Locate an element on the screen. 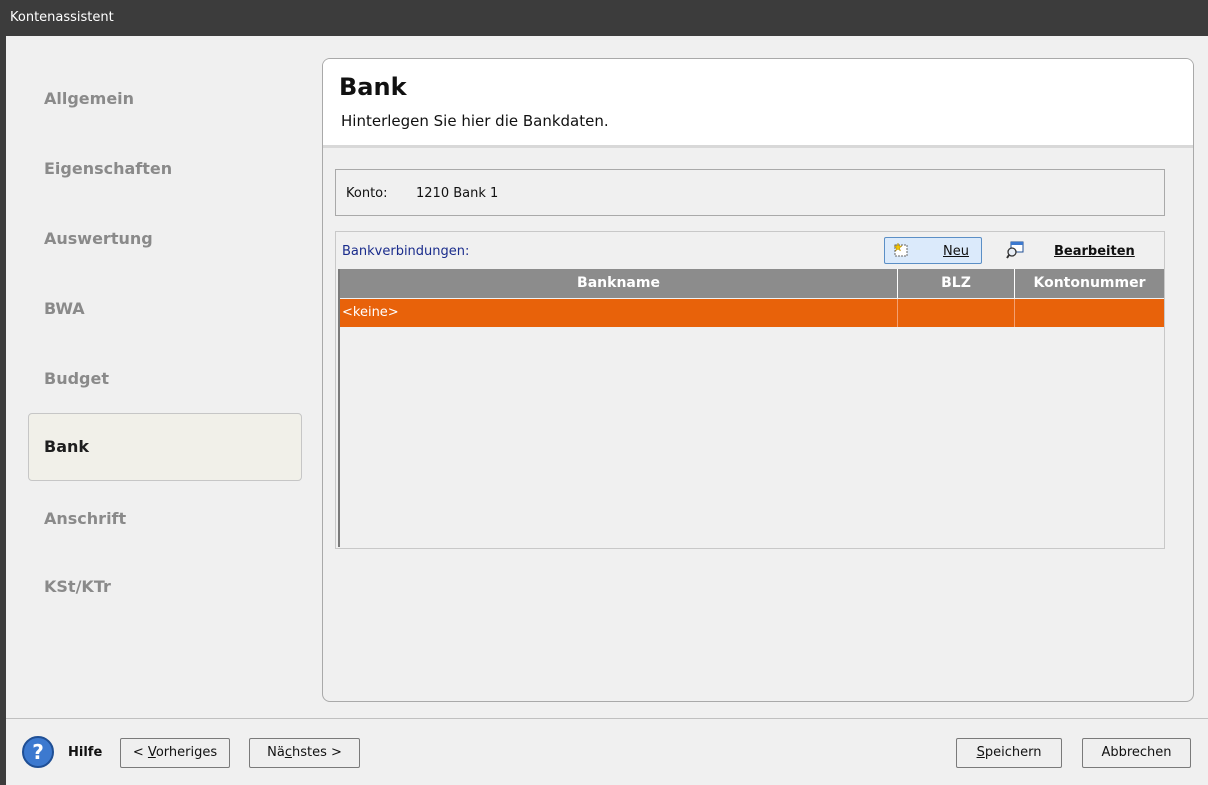  edit-search-icon is located at coordinates (1015, 250).